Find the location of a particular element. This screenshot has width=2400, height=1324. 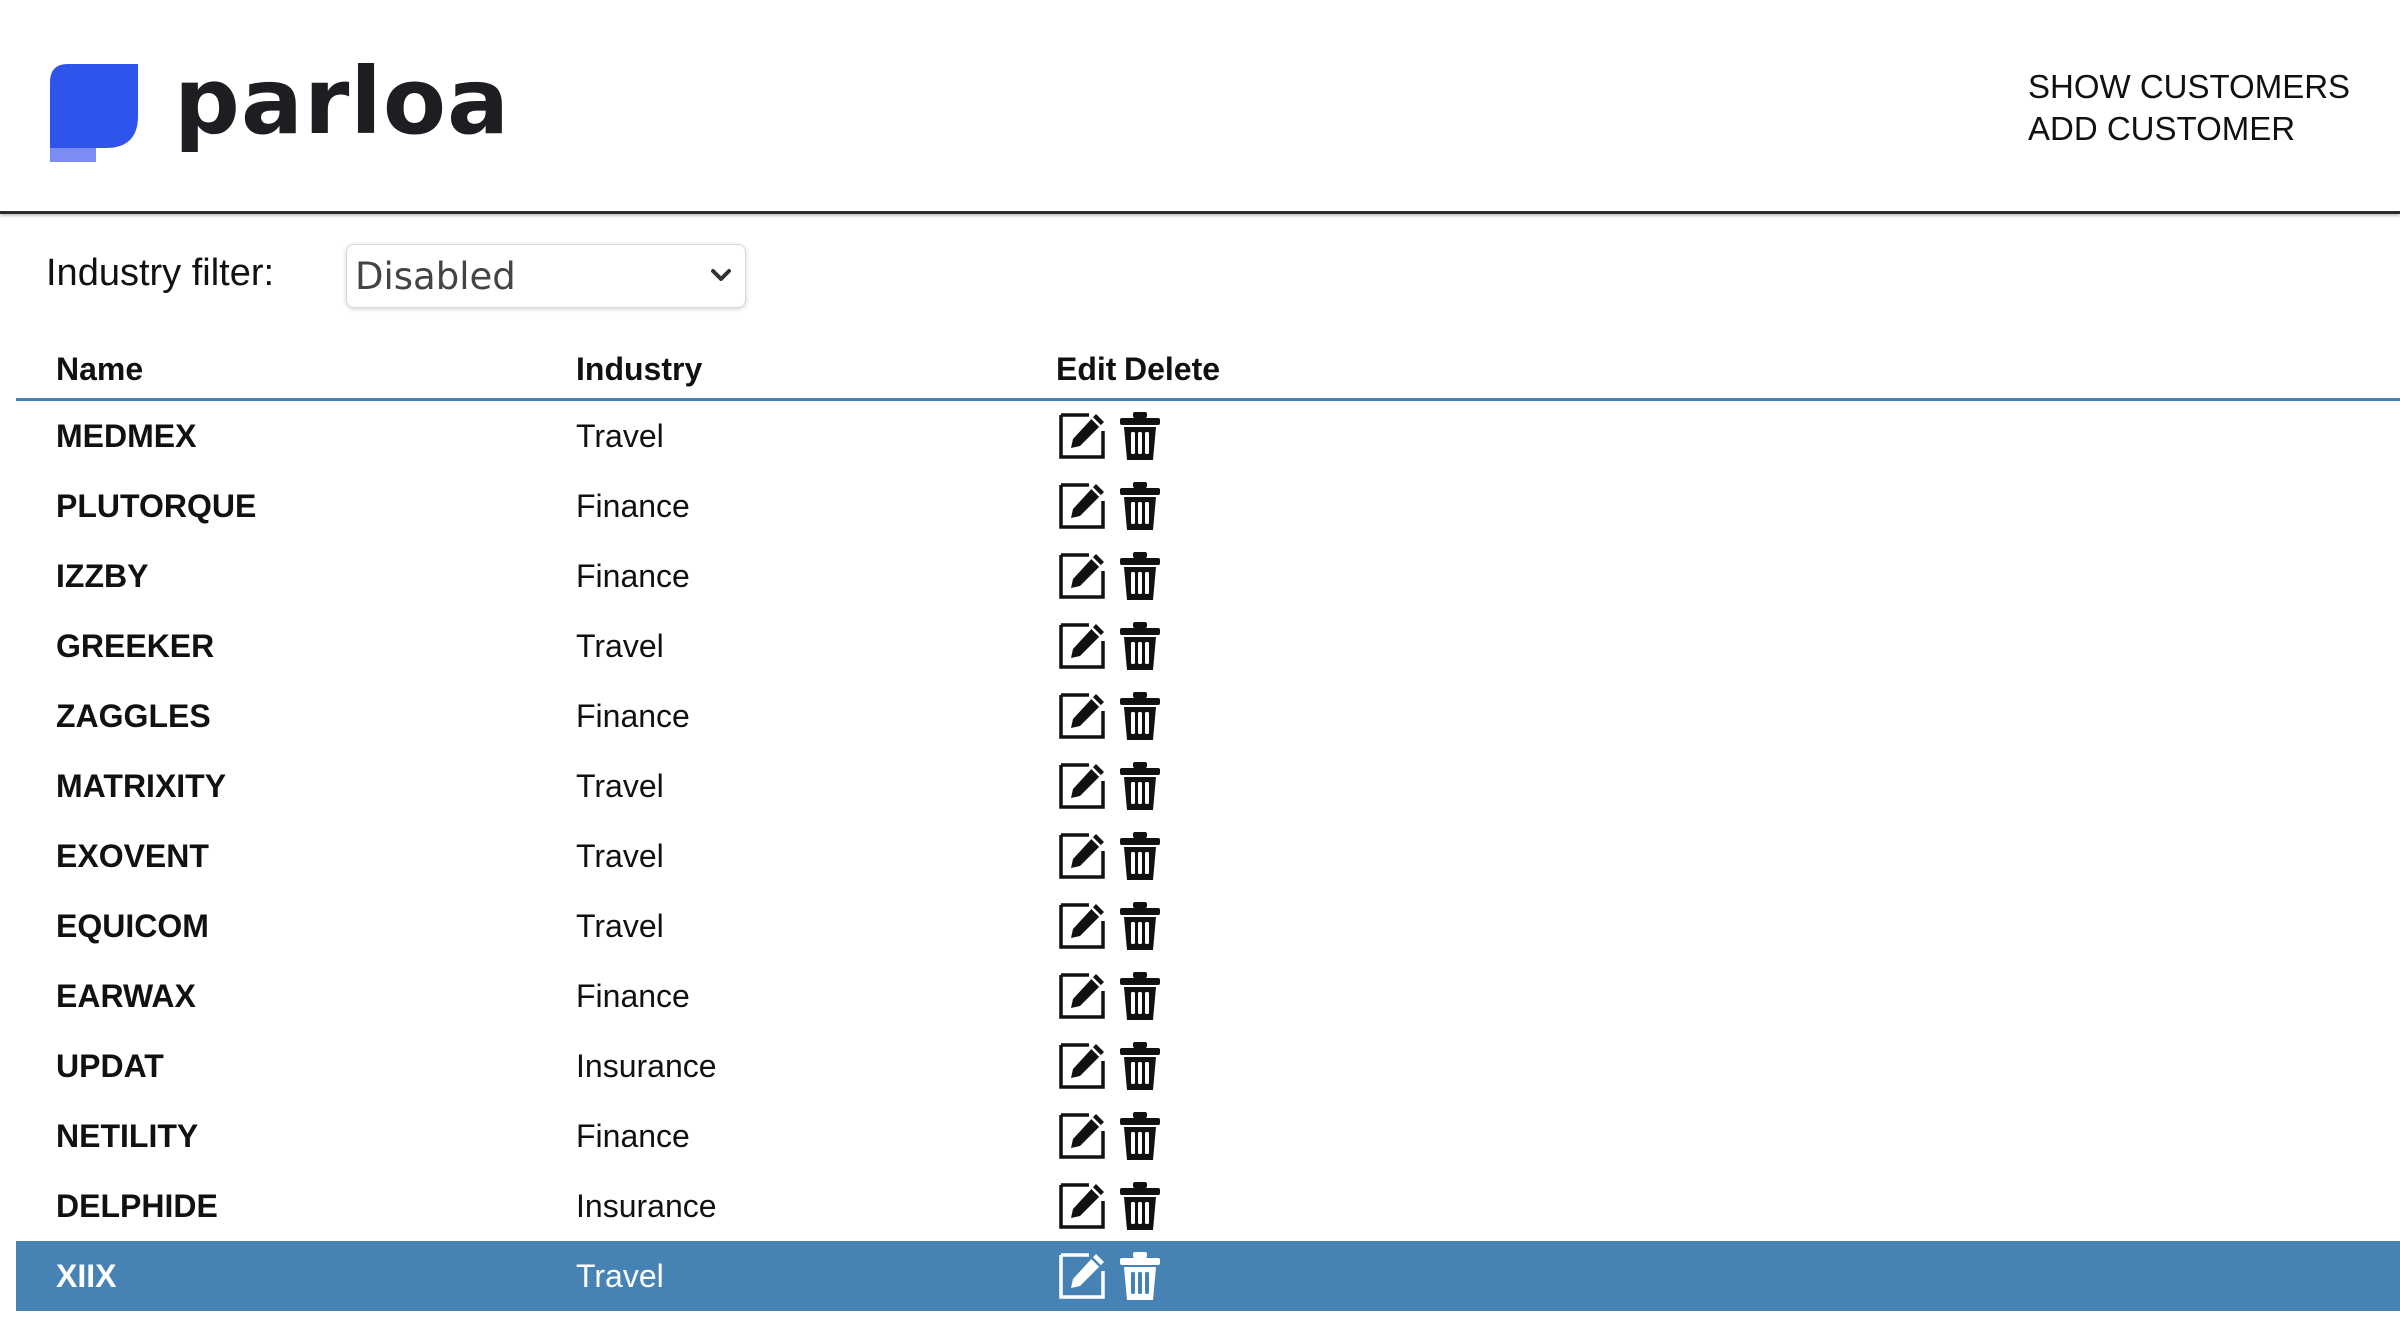

show-customers-link: SHOW CUSTOMERS is located at coordinates (2189, 87).